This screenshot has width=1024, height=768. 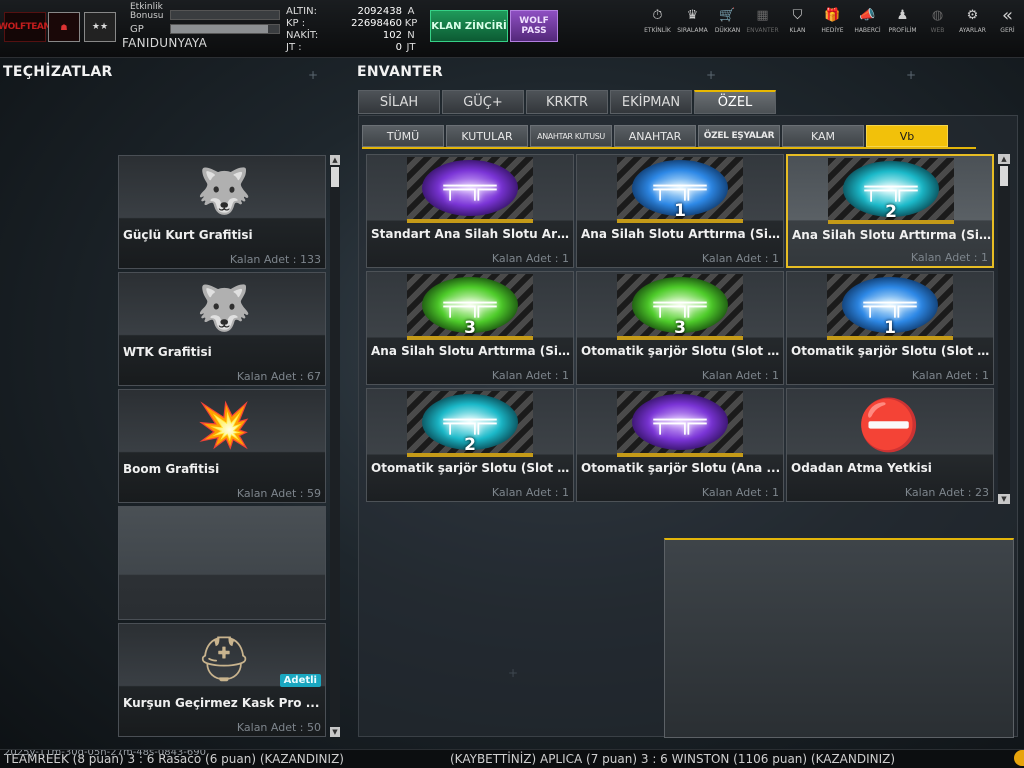 What do you see at coordinates (823, 136) in the screenshot?
I see `subtab-5: KAM` at bounding box center [823, 136].